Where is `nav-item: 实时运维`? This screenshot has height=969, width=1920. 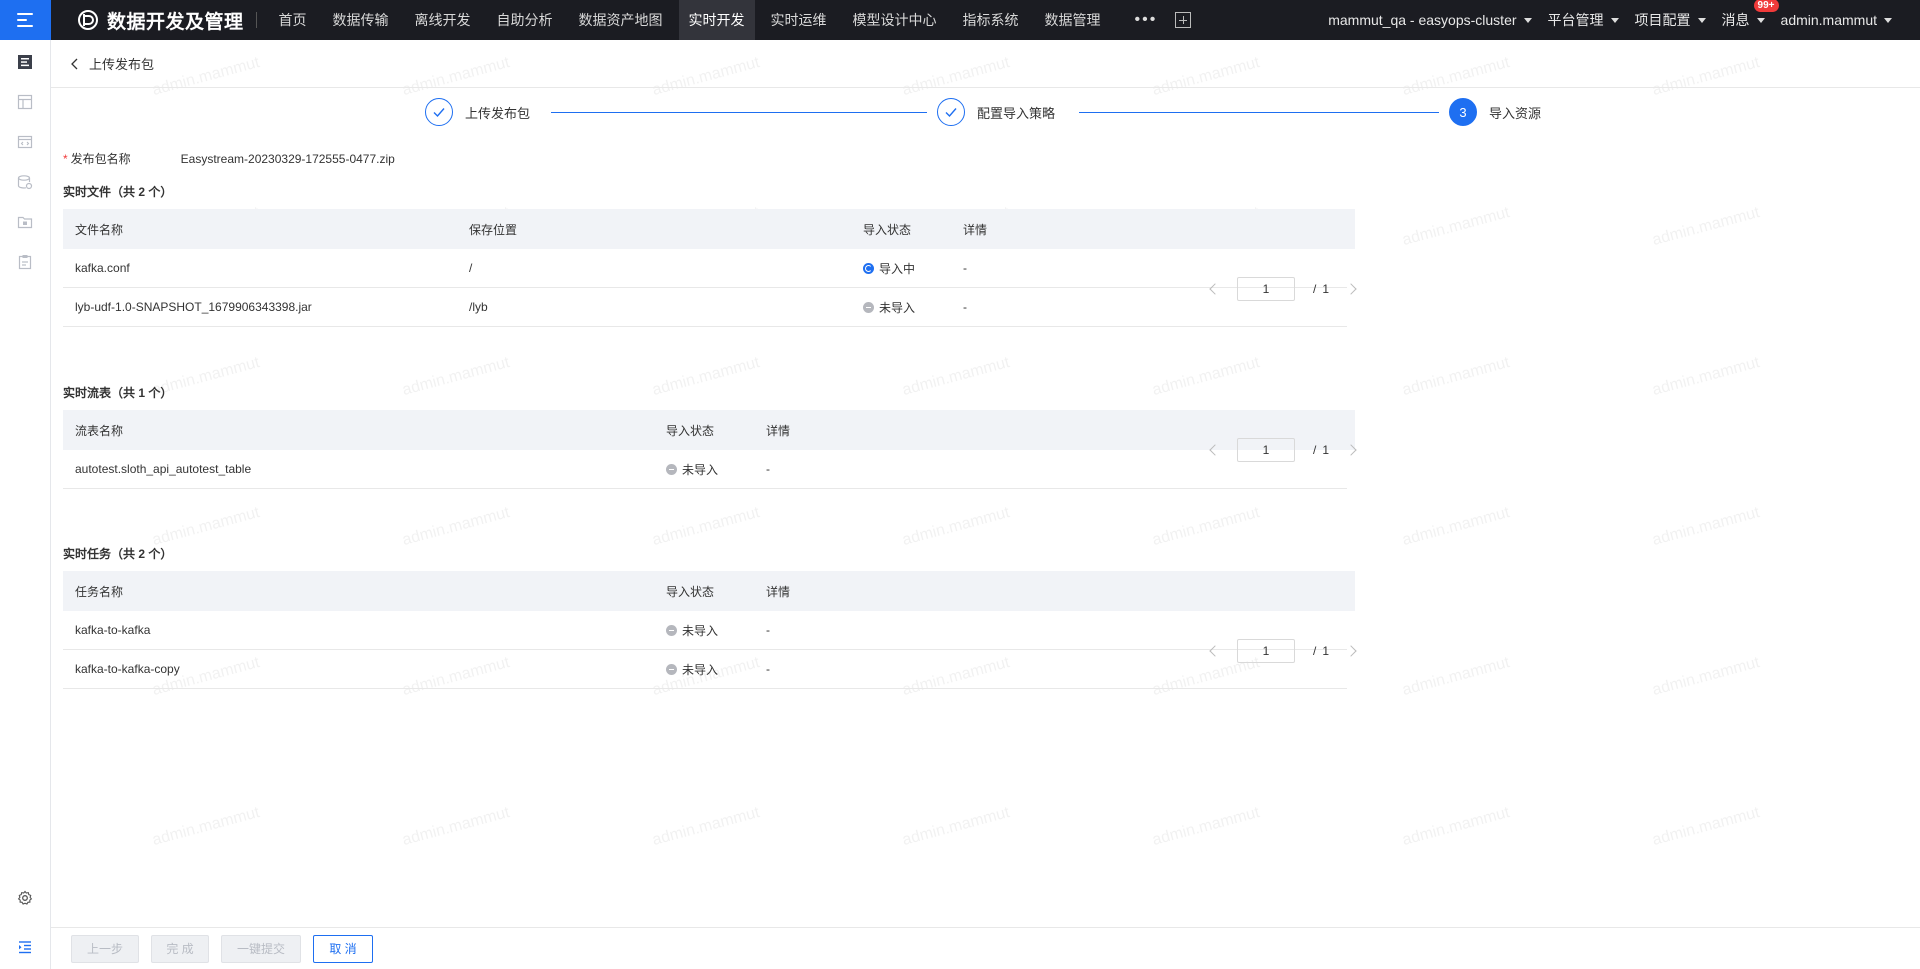 nav-item: 实时运维 is located at coordinates (799, 20).